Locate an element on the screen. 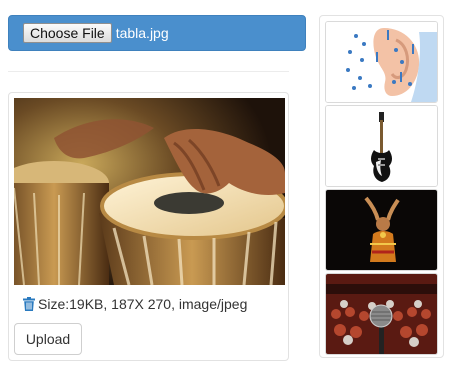 This screenshot has width=456, height=375. thumbnail-dancer is located at coordinates (381, 230).